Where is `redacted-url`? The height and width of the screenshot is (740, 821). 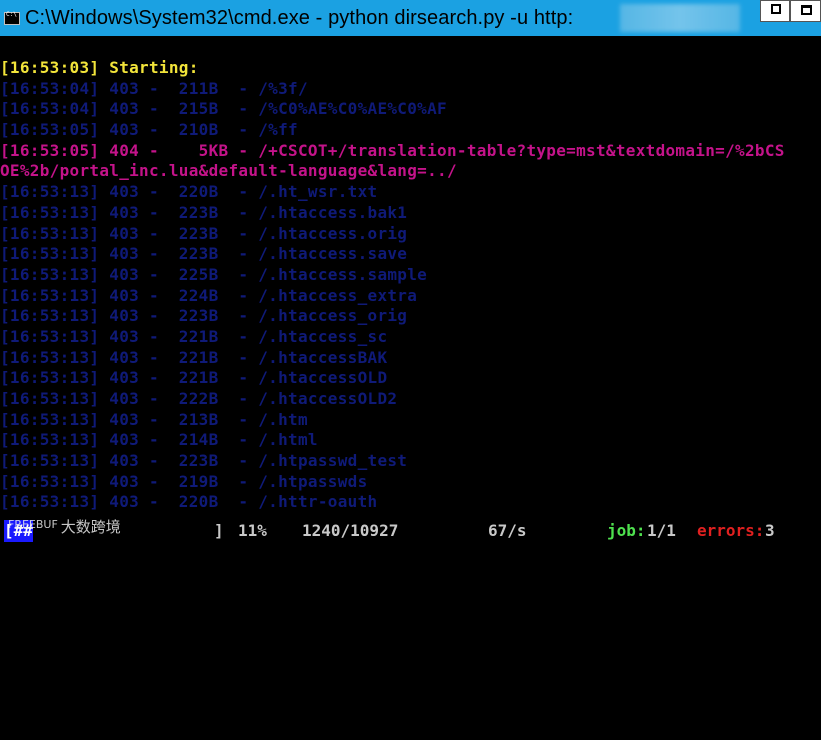
redacted-url is located at coordinates (680, 18).